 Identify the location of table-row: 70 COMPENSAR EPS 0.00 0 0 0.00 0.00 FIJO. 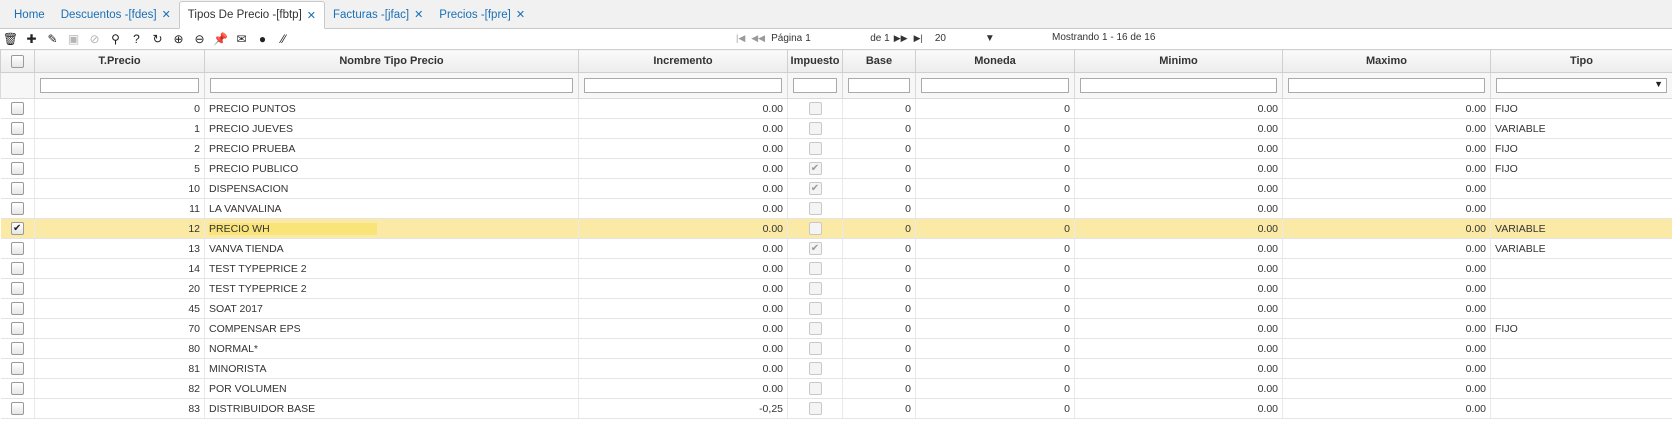
(836, 328).